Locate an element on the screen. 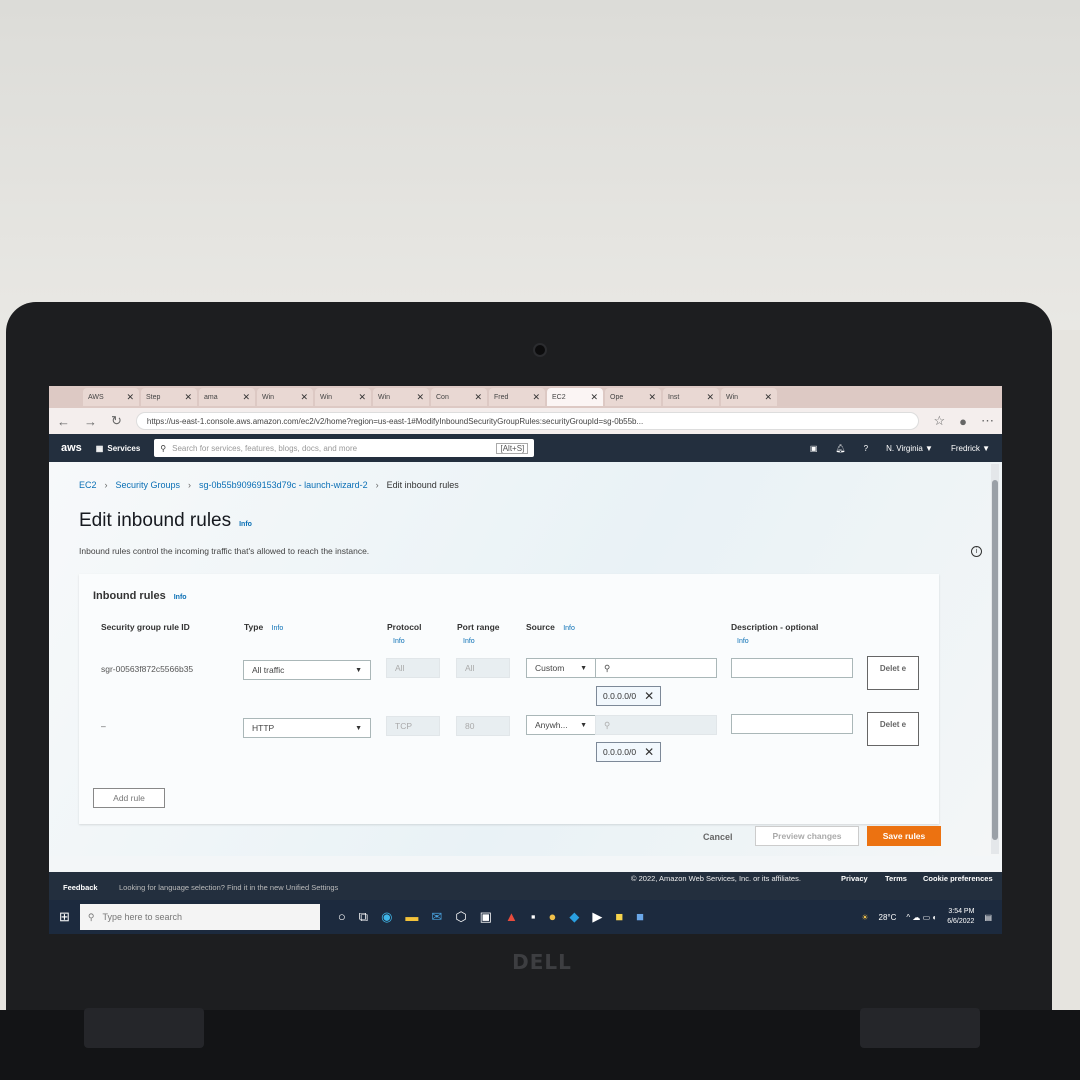  type-select: All traffic ▼ is located at coordinates (307, 670).